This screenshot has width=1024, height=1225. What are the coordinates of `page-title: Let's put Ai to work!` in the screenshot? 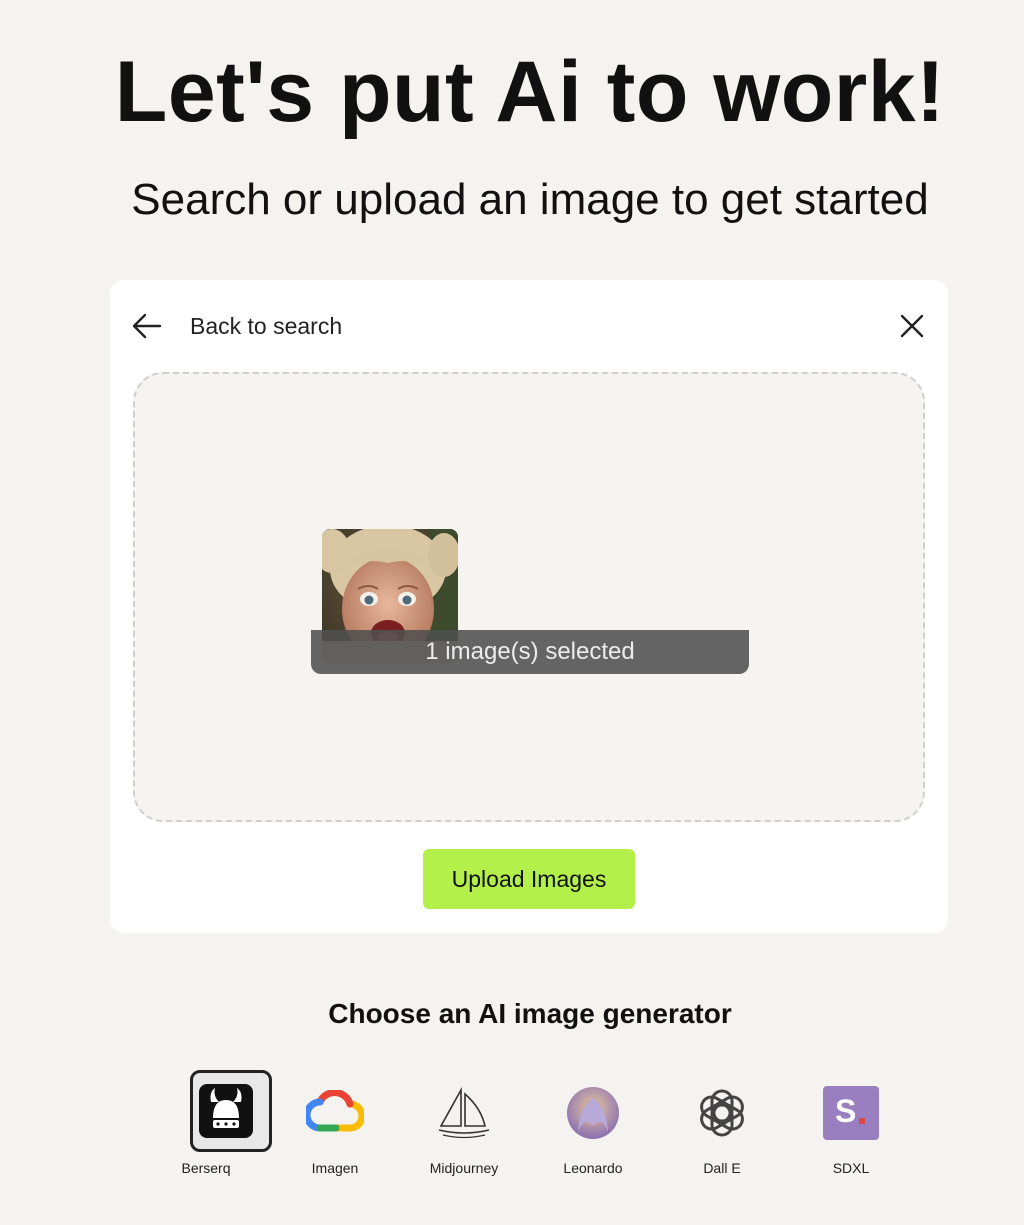 It's located at (530, 92).